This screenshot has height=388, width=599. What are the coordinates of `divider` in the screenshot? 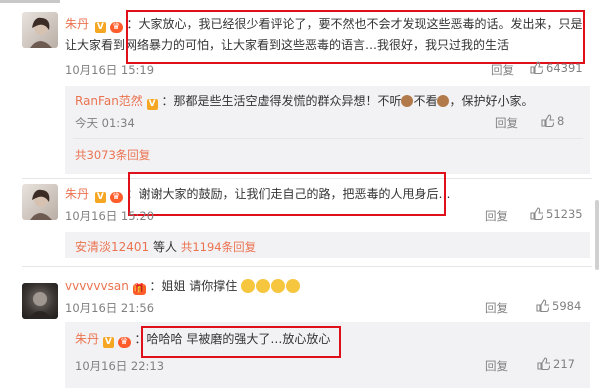 It's located at (328, 138).